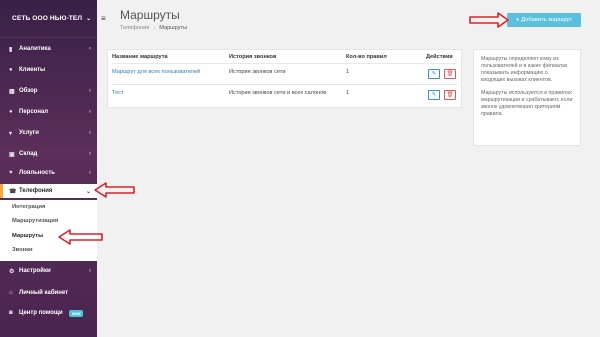 The height and width of the screenshot is (337, 600). What do you see at coordinates (48, 70) in the screenshot?
I see `sidebar-item-clients: ● Клиенты` at bounding box center [48, 70].